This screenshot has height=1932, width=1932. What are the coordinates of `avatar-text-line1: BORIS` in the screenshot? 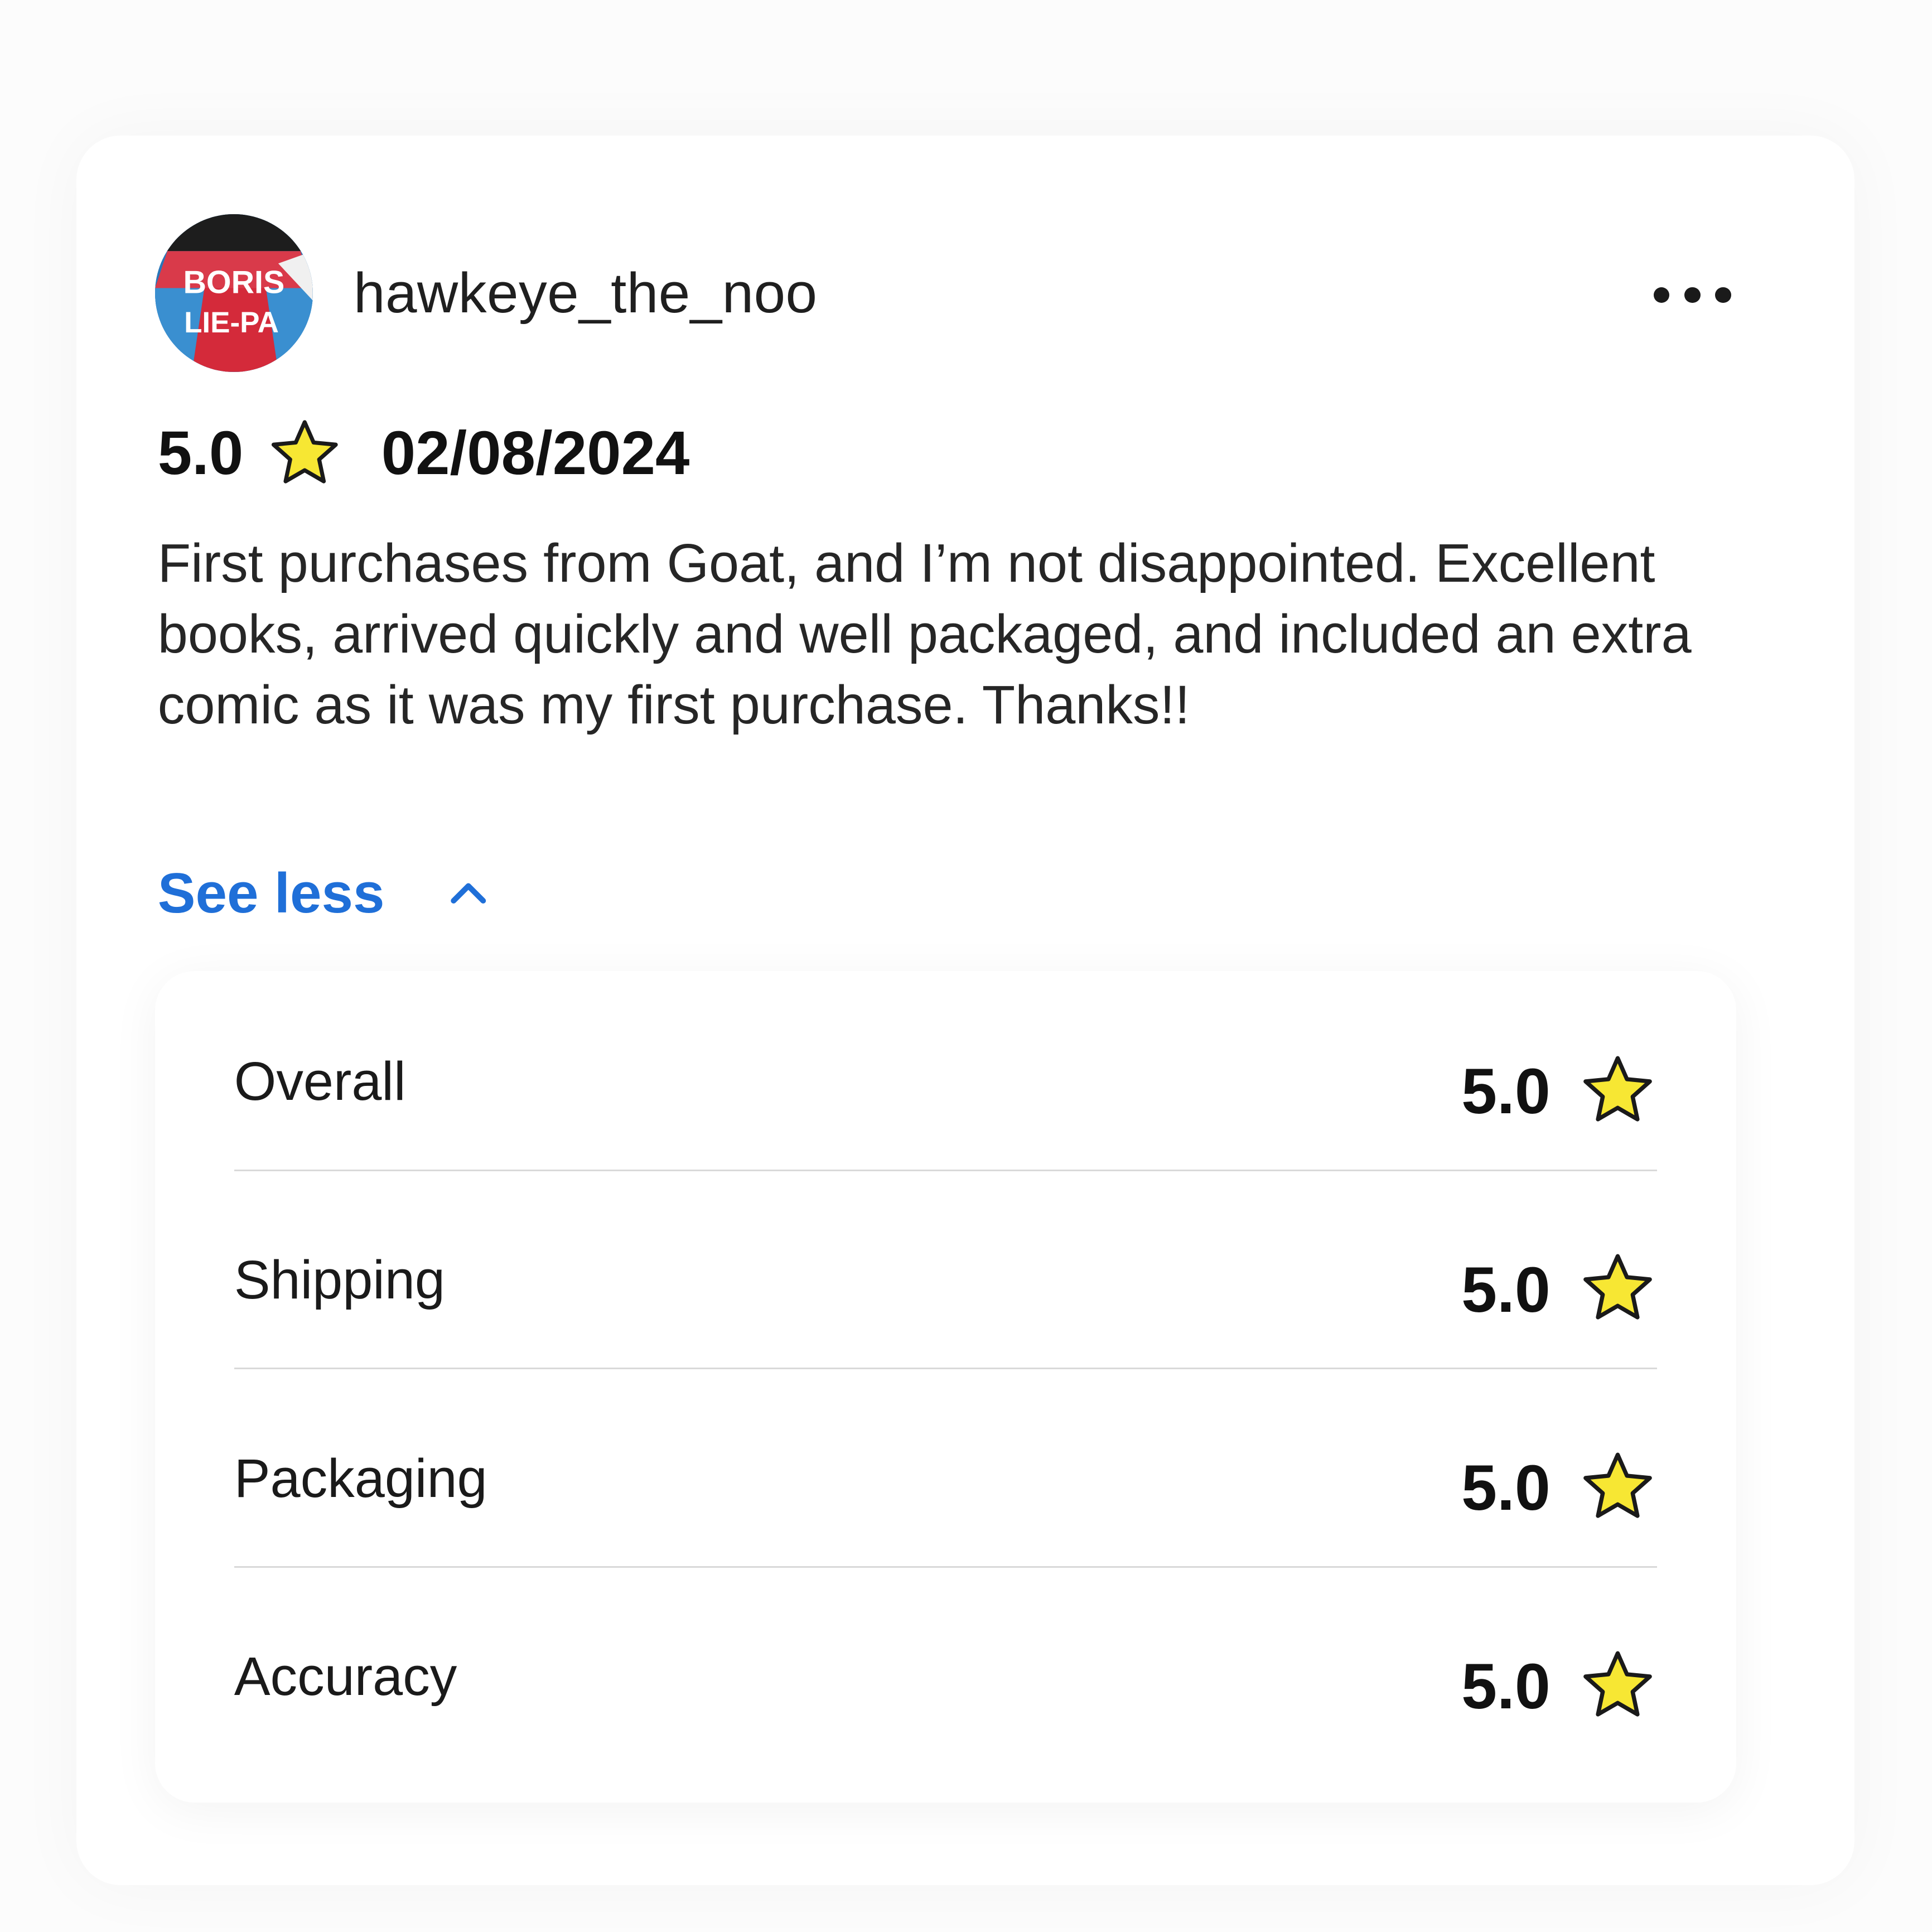 It's located at (234, 283).